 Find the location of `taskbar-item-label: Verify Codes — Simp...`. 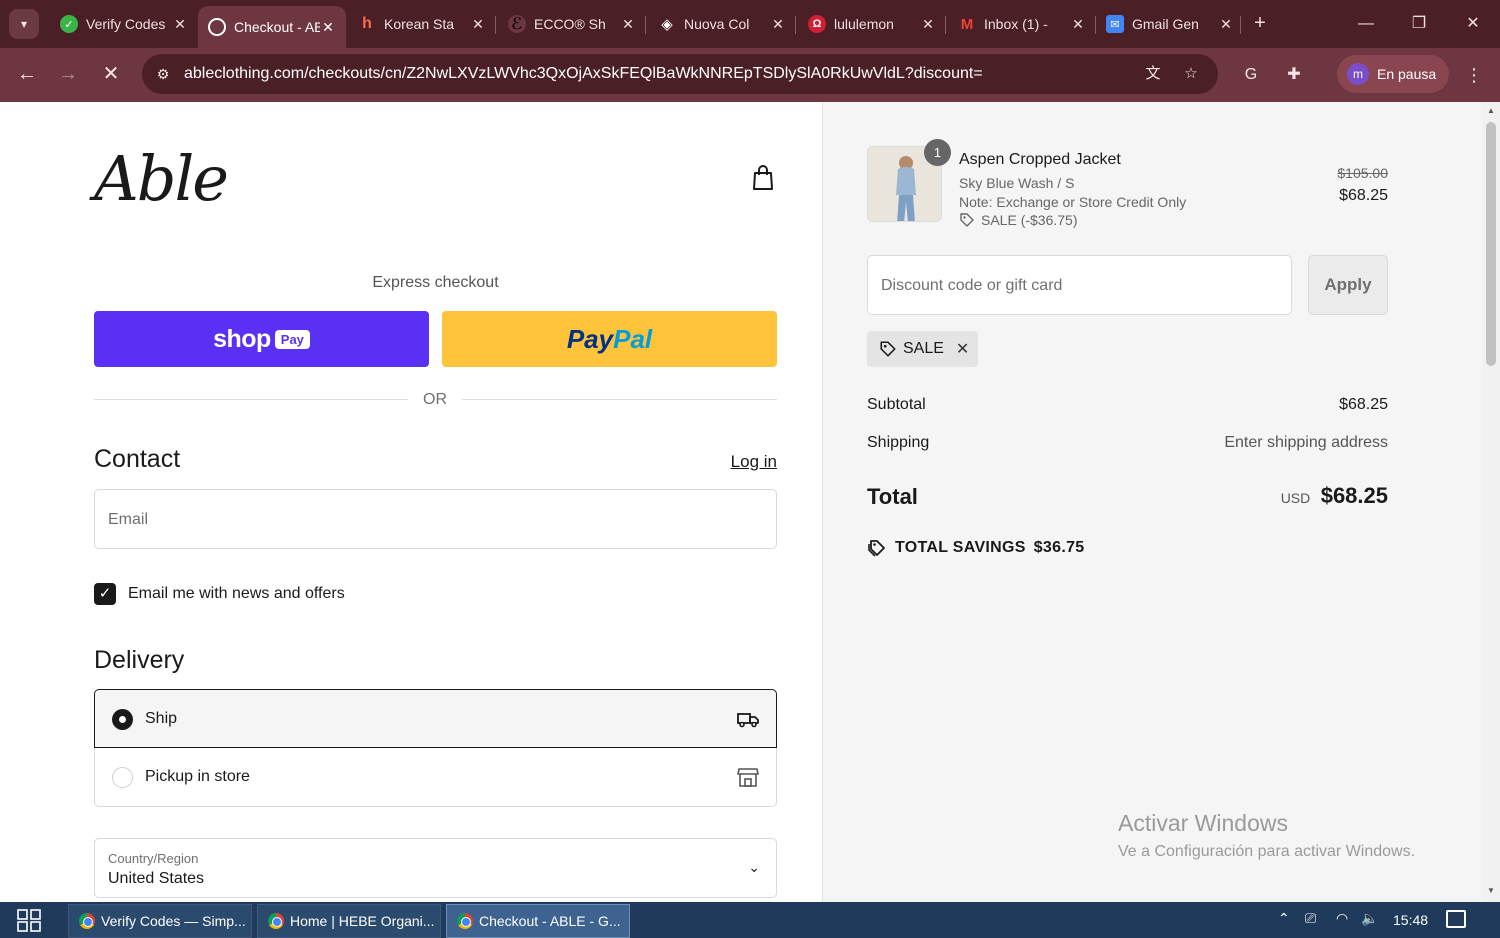

taskbar-item-label: Verify Codes — Simp... is located at coordinates (173, 921).